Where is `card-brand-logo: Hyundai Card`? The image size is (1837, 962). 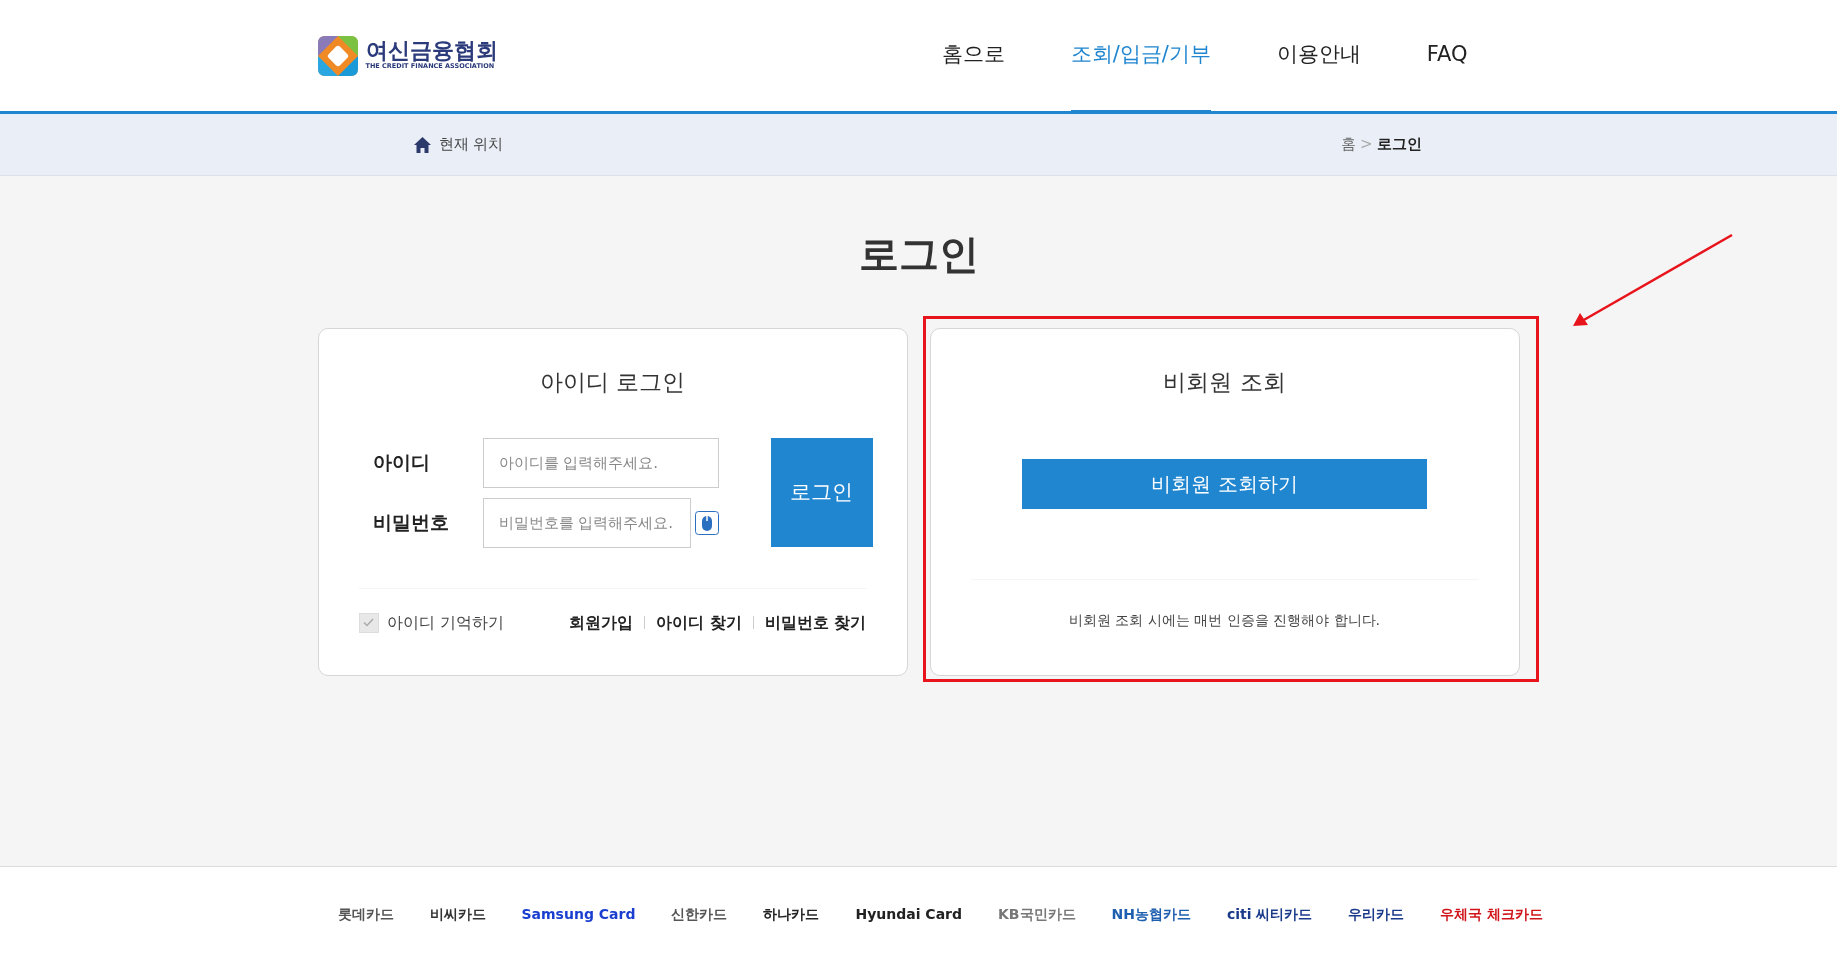
card-brand-logo: Hyundai Card is located at coordinates (908, 914).